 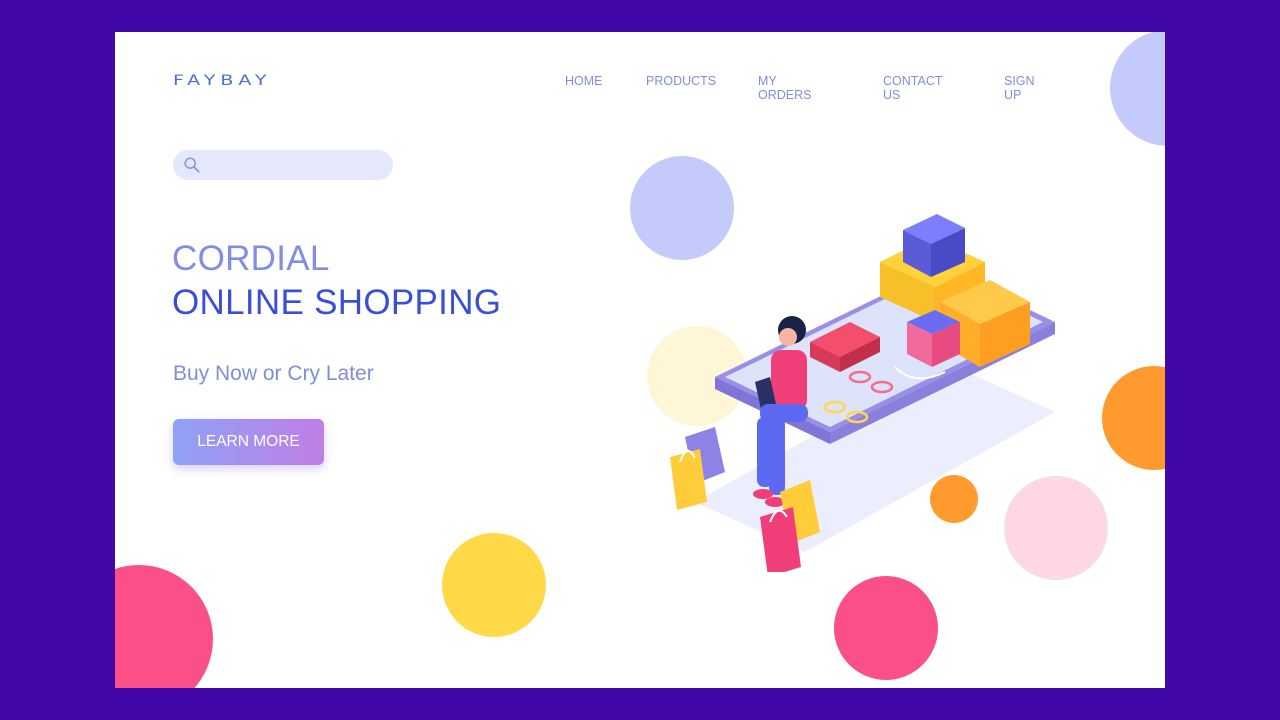 What do you see at coordinates (912, 88) in the screenshot?
I see `nav-contact-us: CONTACT US` at bounding box center [912, 88].